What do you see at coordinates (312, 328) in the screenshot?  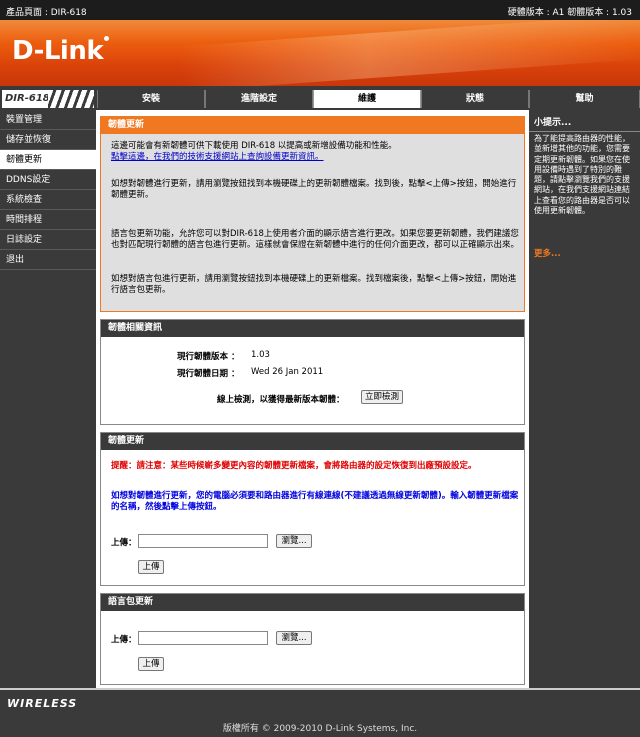 I see `section-title: 韌體相關資訊` at bounding box center [312, 328].